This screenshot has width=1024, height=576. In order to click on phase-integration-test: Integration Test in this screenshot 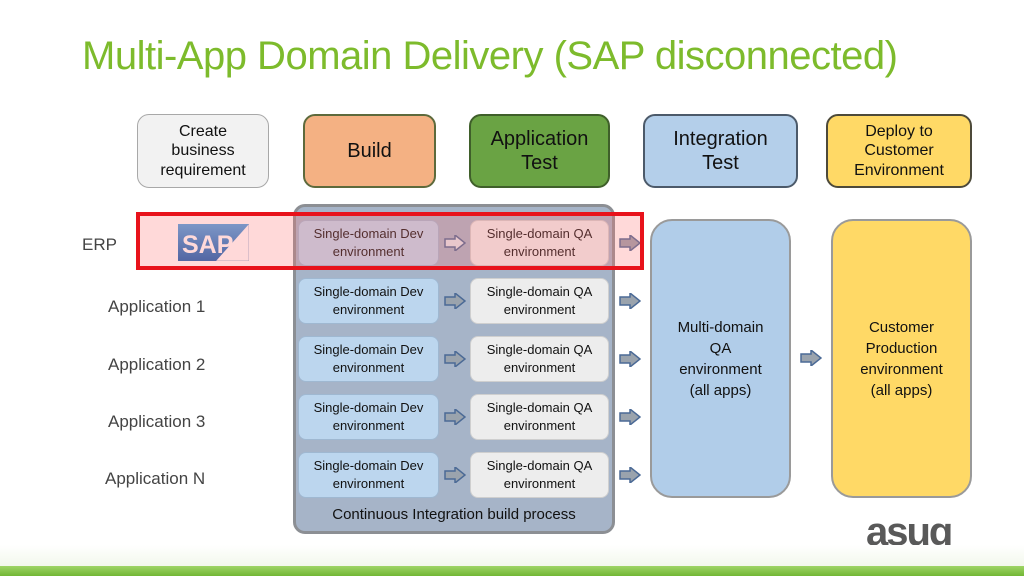, I will do `click(720, 151)`.